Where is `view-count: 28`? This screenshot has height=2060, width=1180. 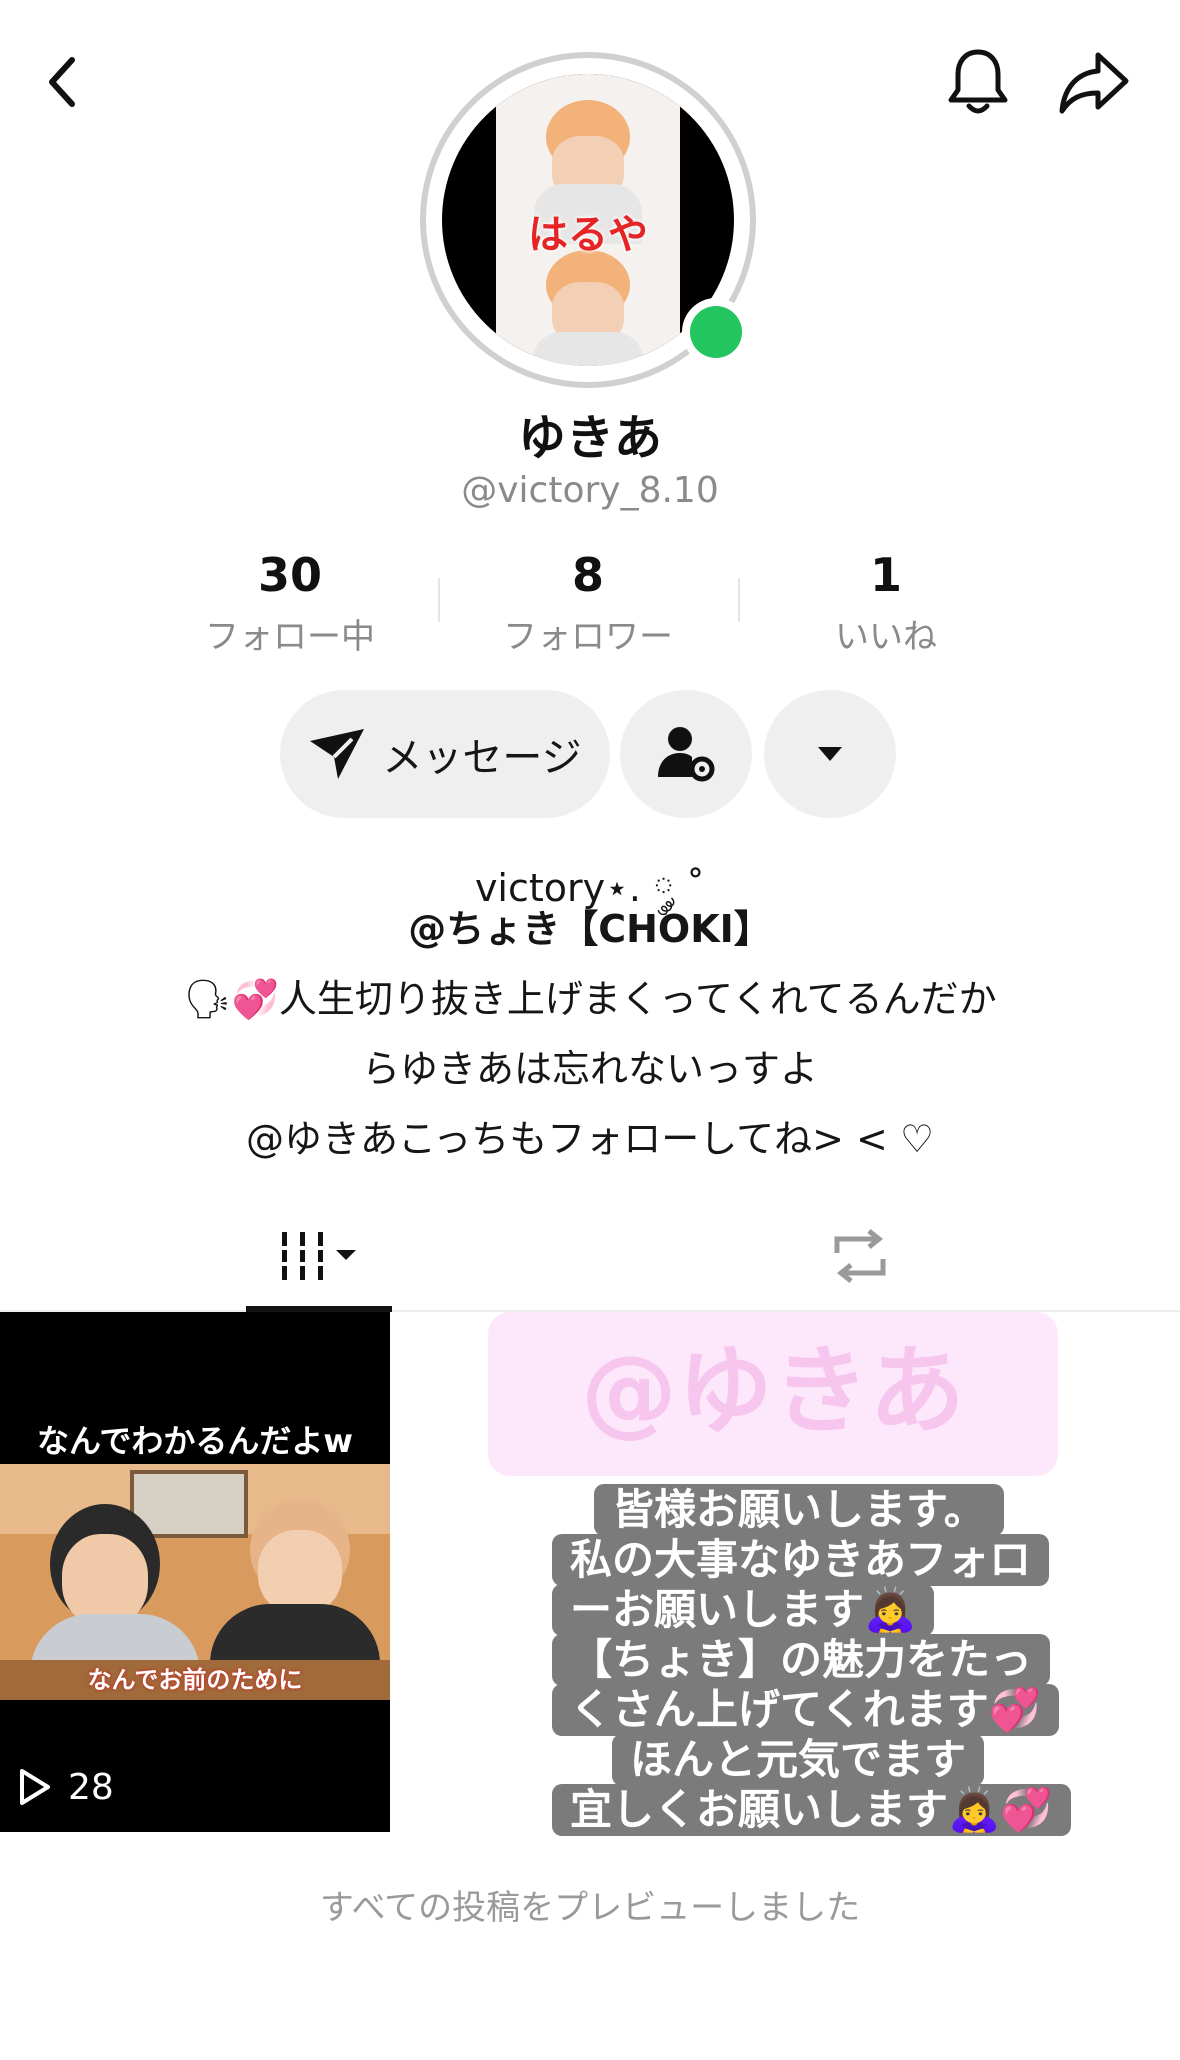 view-count: 28 is located at coordinates (66, 1787).